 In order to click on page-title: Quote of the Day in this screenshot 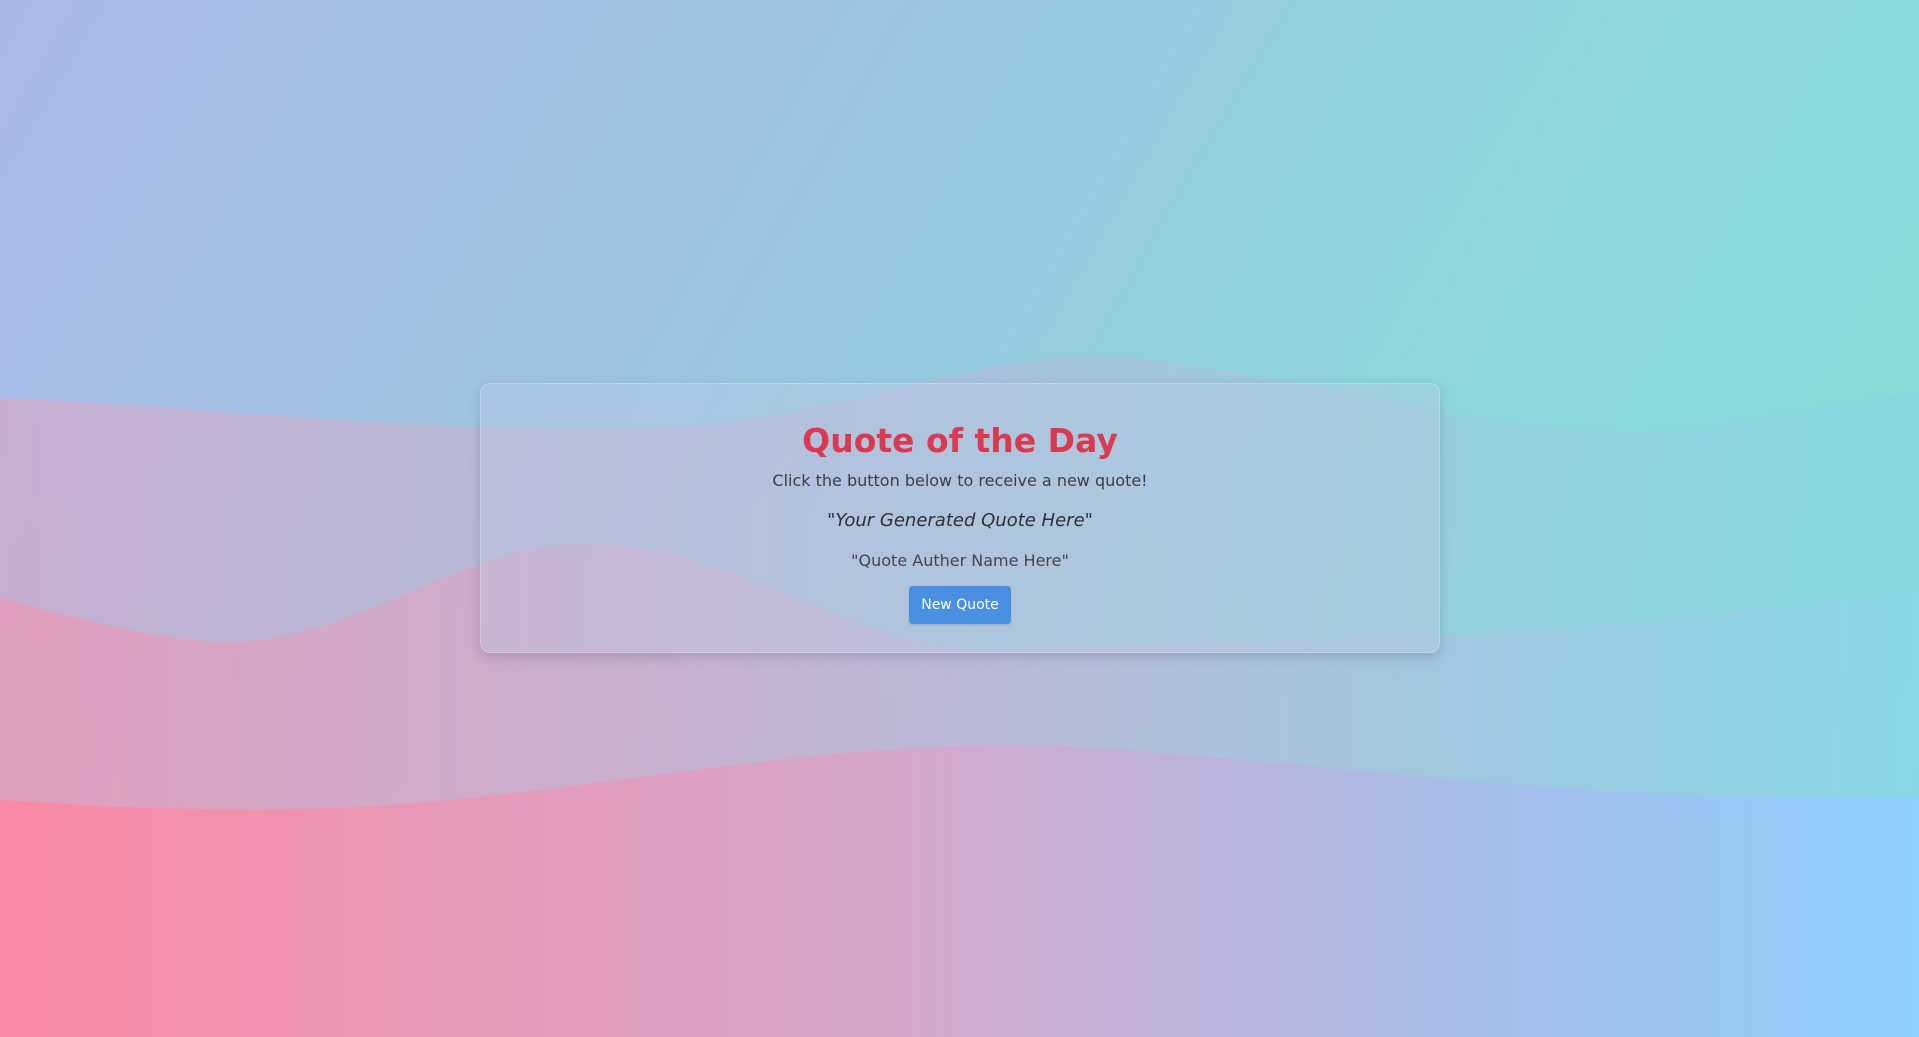, I will do `click(960, 440)`.